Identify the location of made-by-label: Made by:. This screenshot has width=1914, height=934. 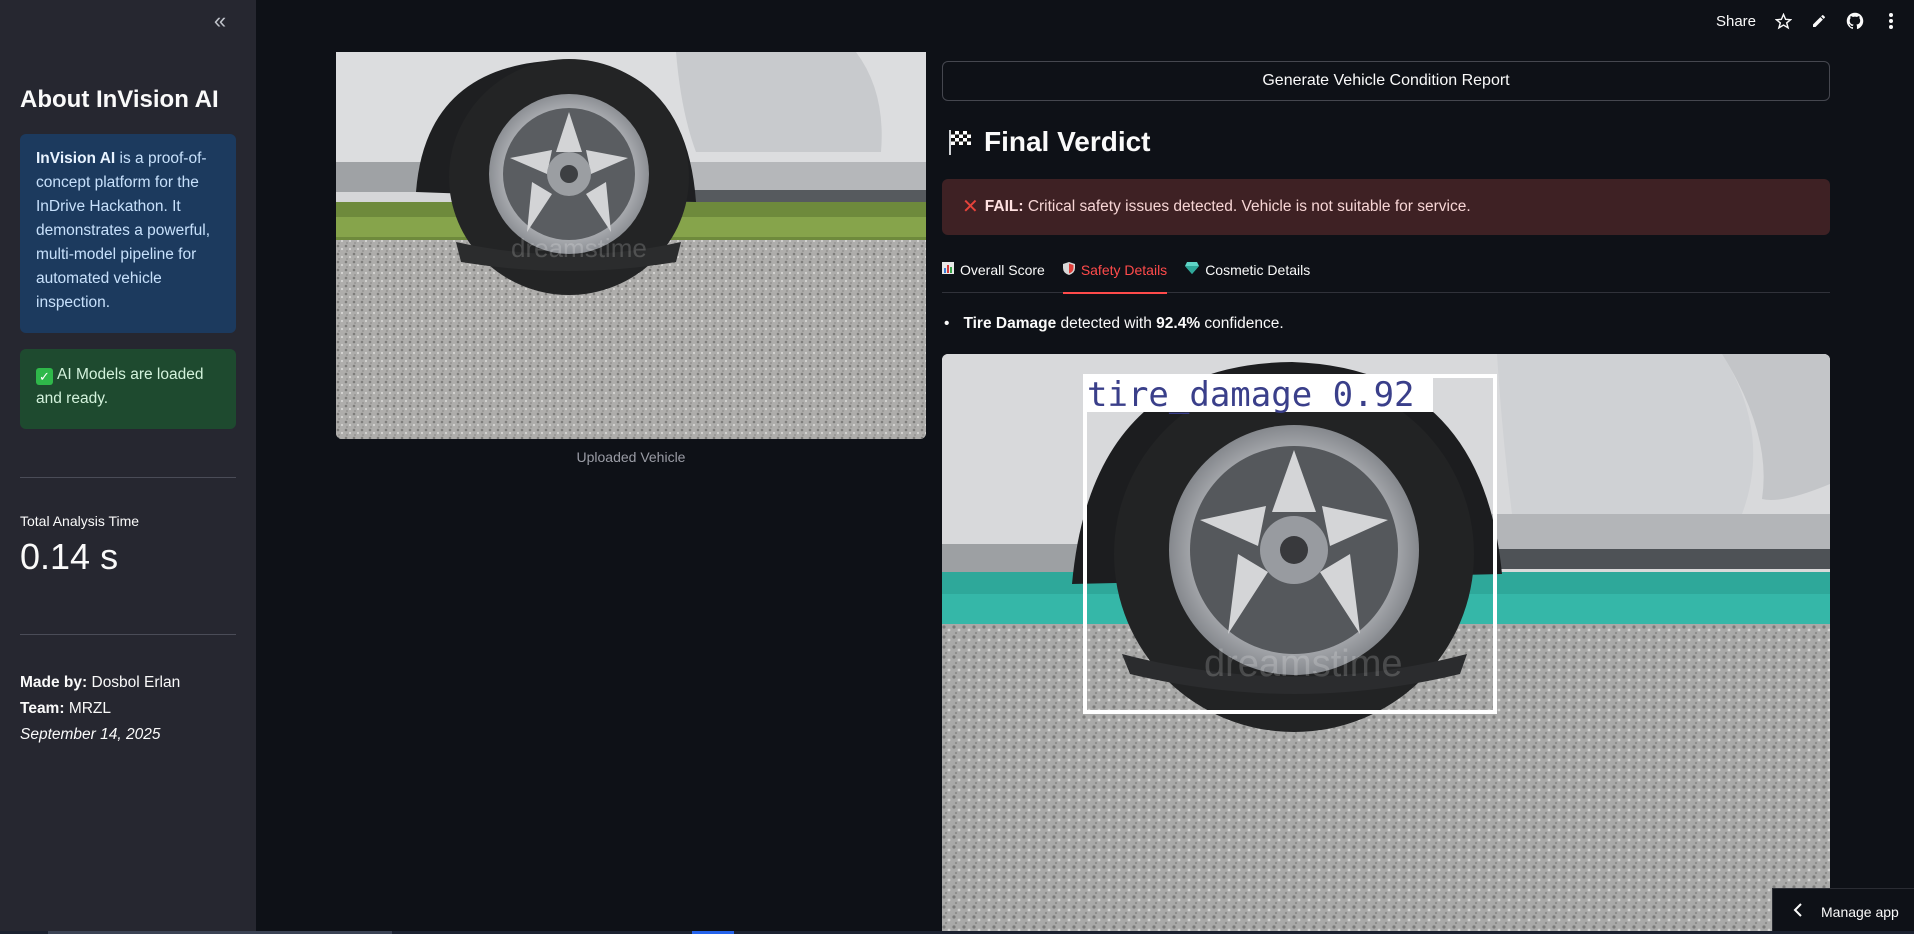
(54, 682).